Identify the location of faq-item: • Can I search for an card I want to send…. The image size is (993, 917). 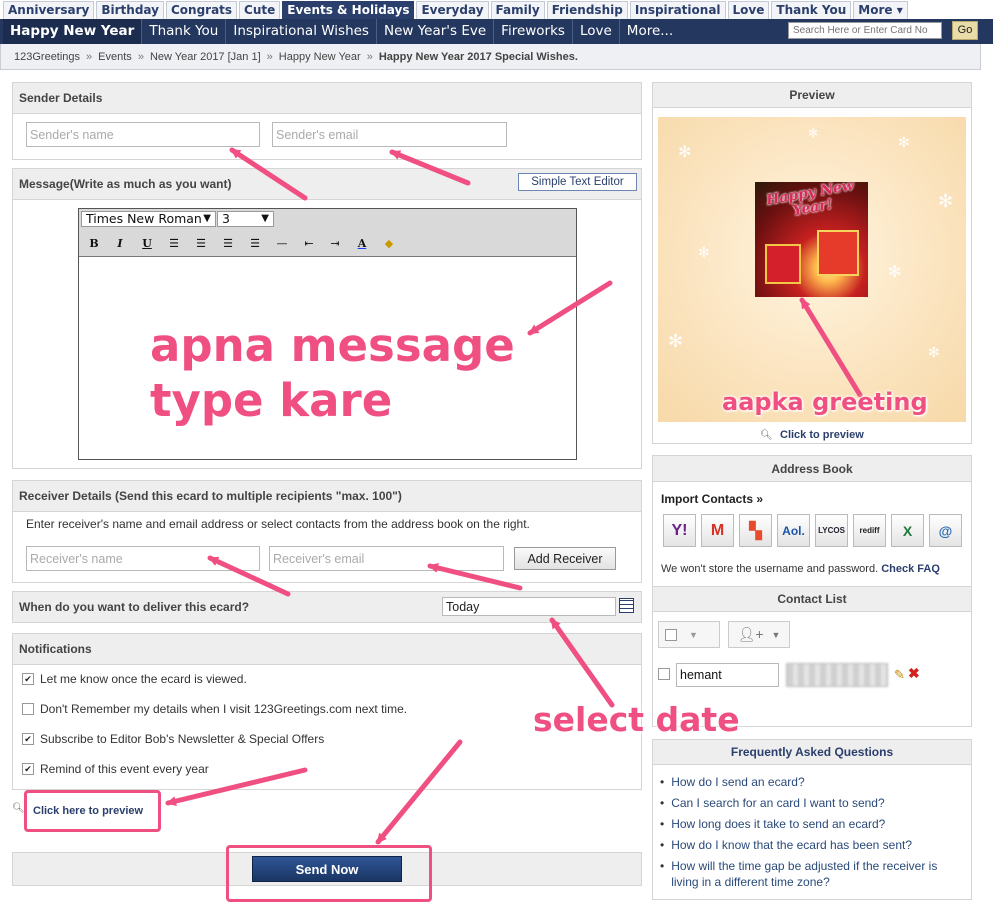
(810, 803).